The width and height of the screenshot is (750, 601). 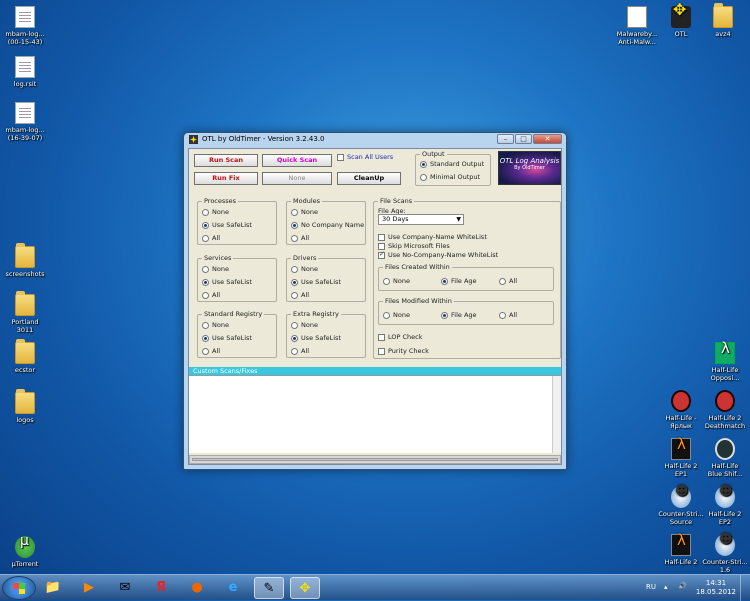 What do you see at coordinates (297, 178) in the screenshot?
I see `none-button: None` at bounding box center [297, 178].